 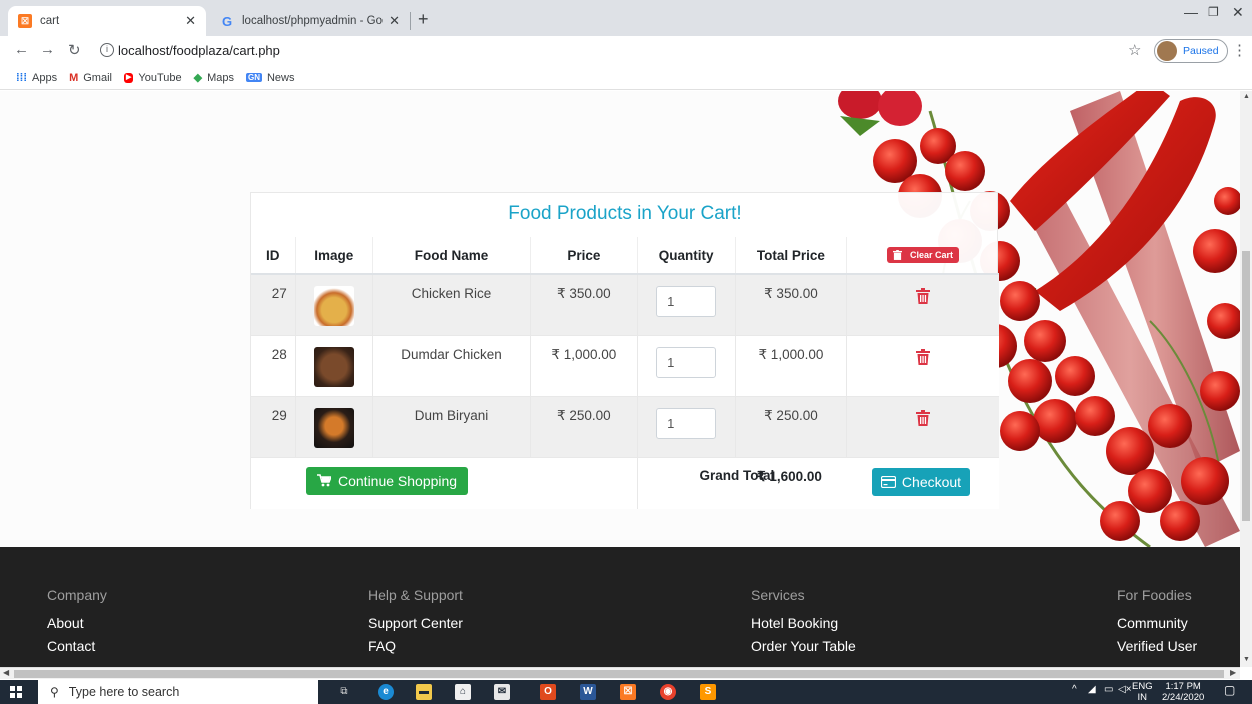 What do you see at coordinates (77, 623) in the screenshot?
I see `footer-link-about: About` at bounding box center [77, 623].